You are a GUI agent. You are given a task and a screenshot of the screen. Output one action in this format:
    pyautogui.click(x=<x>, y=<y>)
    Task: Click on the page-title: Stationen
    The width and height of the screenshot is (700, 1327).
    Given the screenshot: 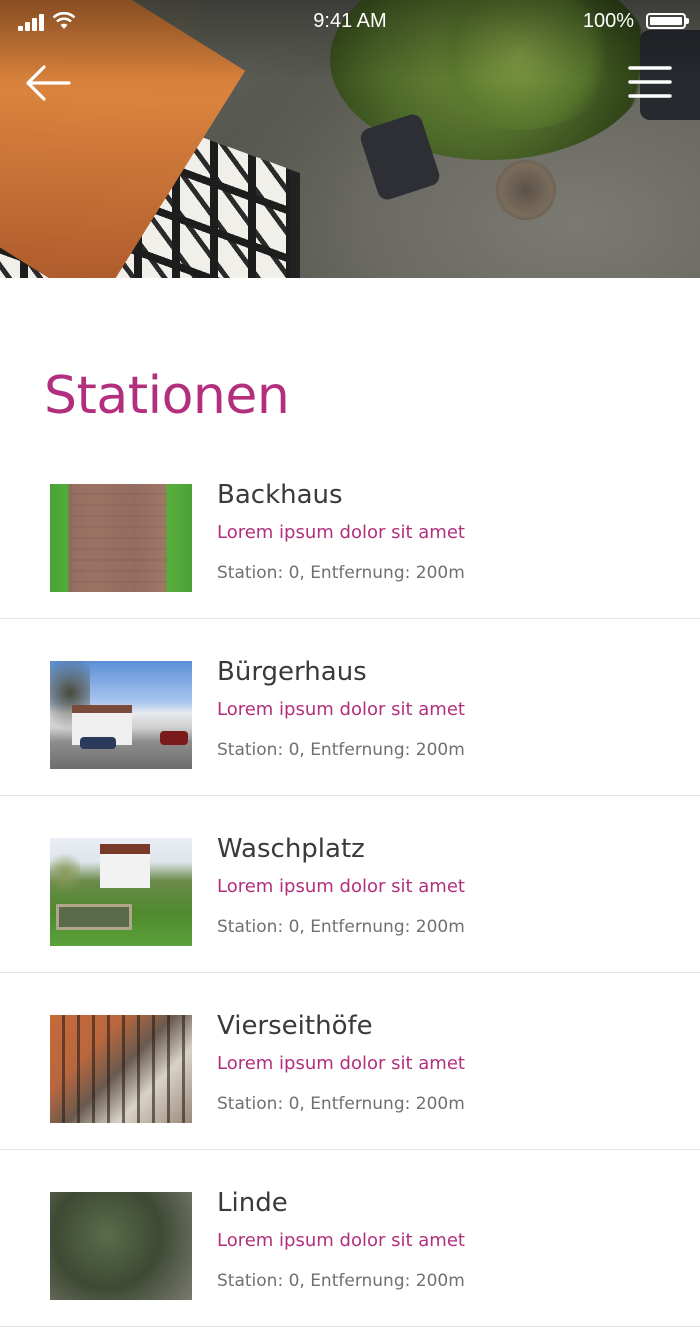 What is the action you would take?
    pyautogui.click(x=167, y=396)
    